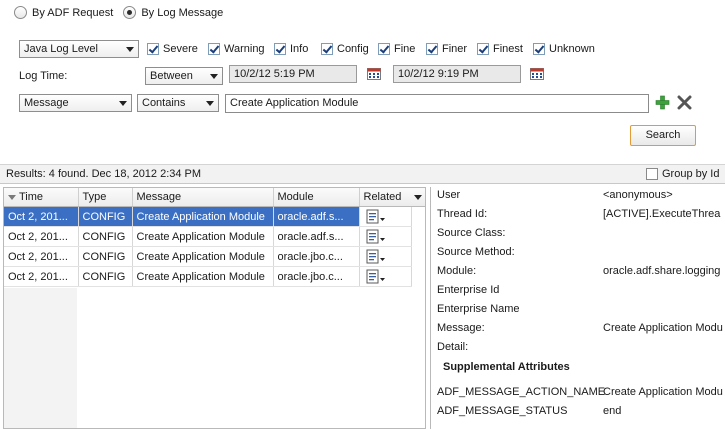 The width and height of the screenshot is (725, 429). Describe the element at coordinates (299, 49) in the screenshot. I see `checkbox-info-label: Info` at that location.